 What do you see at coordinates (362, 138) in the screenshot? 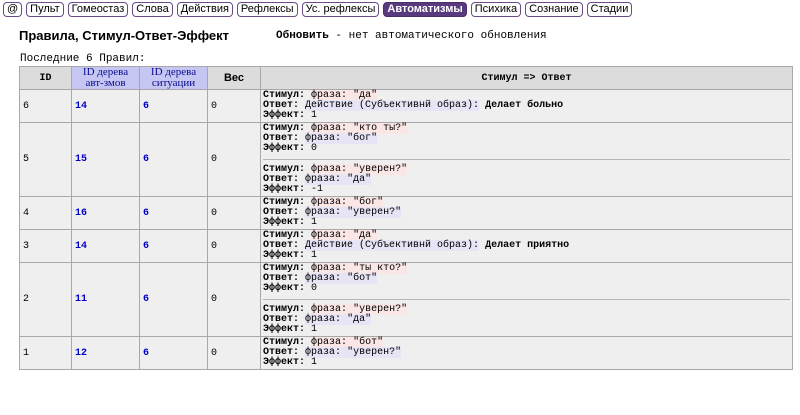
I see `response-value: "бог"` at bounding box center [362, 138].